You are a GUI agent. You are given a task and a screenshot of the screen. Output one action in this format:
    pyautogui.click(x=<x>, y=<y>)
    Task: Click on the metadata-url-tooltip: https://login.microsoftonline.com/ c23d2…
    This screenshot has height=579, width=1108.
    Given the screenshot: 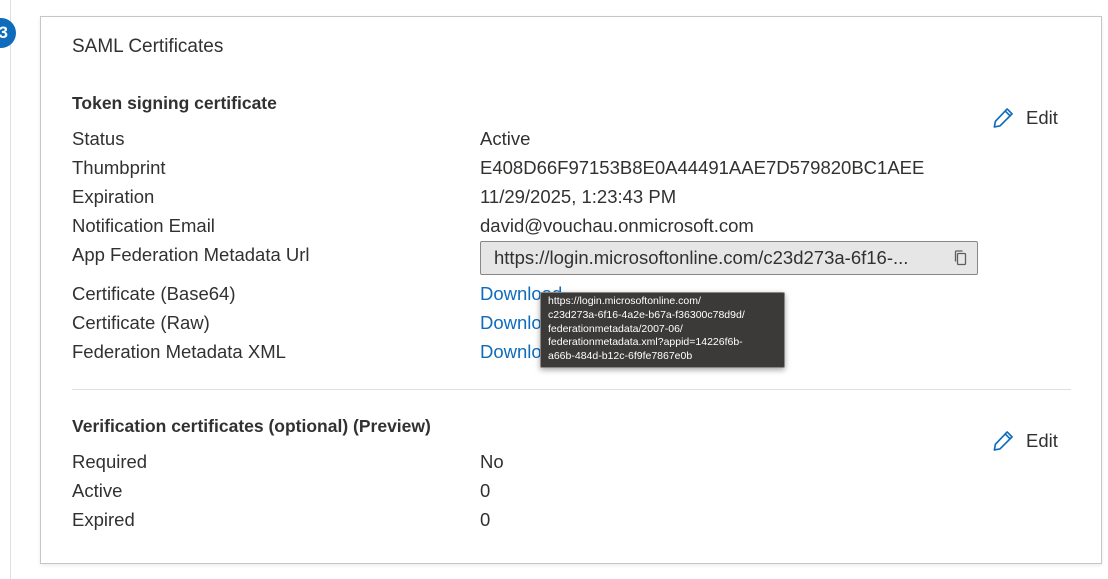 What is the action you would take?
    pyautogui.click(x=662, y=330)
    